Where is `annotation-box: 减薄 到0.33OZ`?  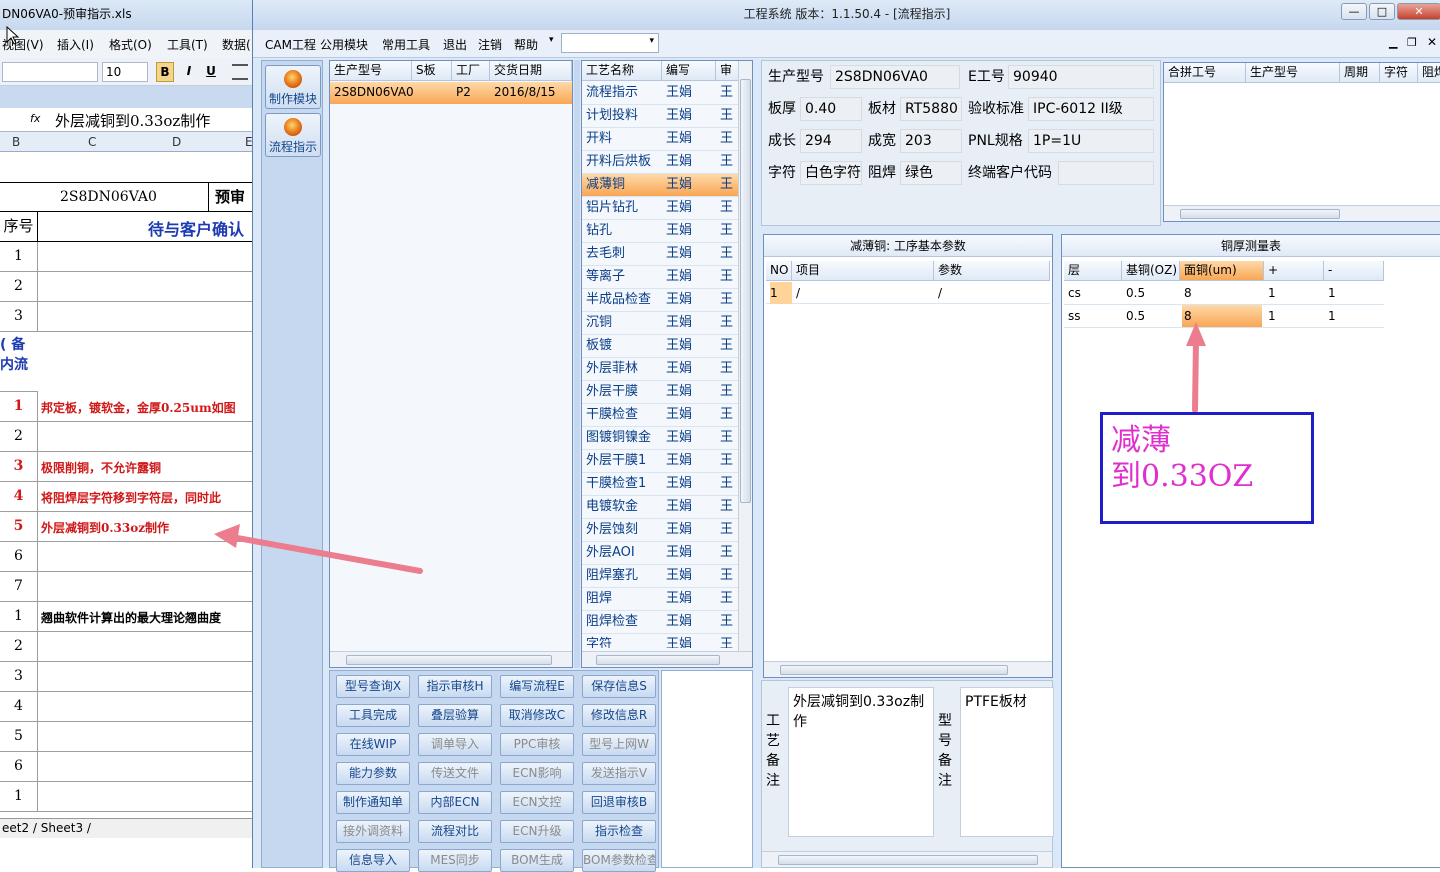 annotation-box: 减薄 到0.33OZ is located at coordinates (1207, 468).